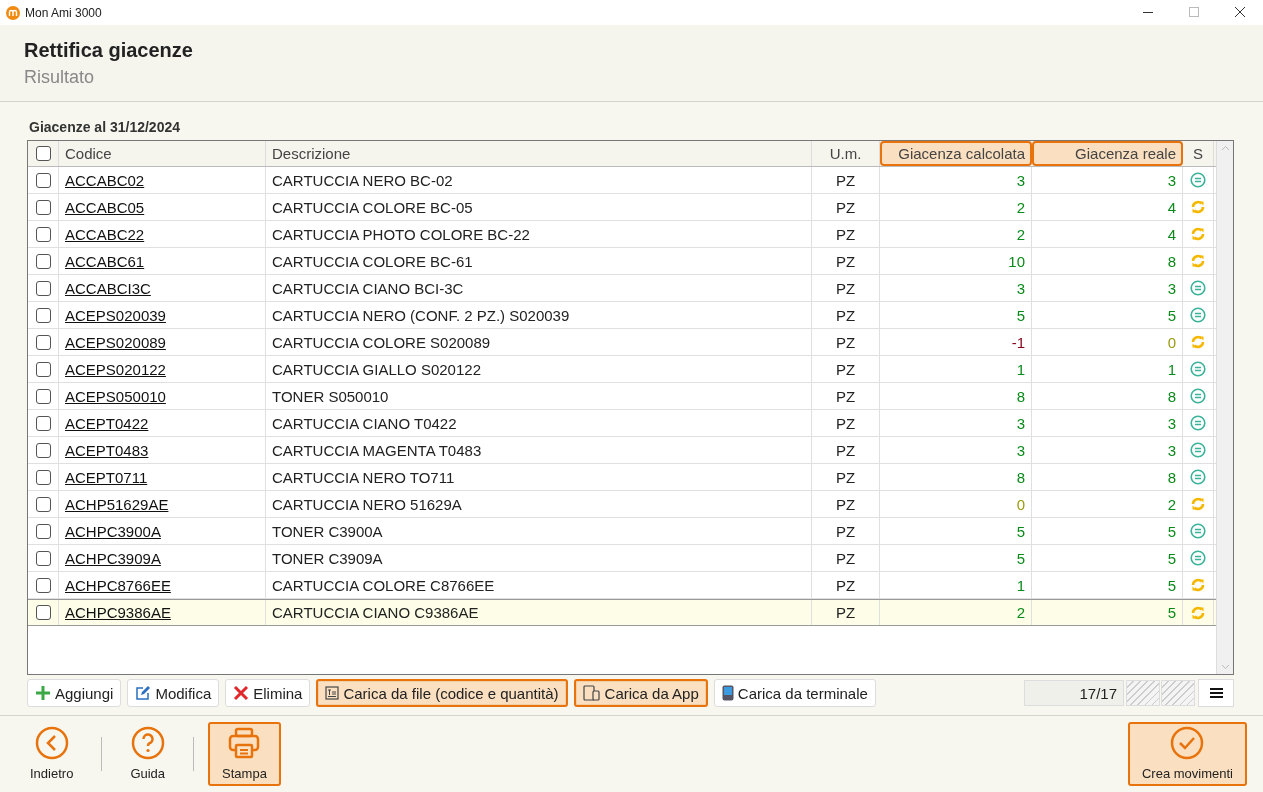 The image size is (1263, 792). What do you see at coordinates (115, 315) in the screenshot?
I see `item-code-link: ACEPS020039` at bounding box center [115, 315].